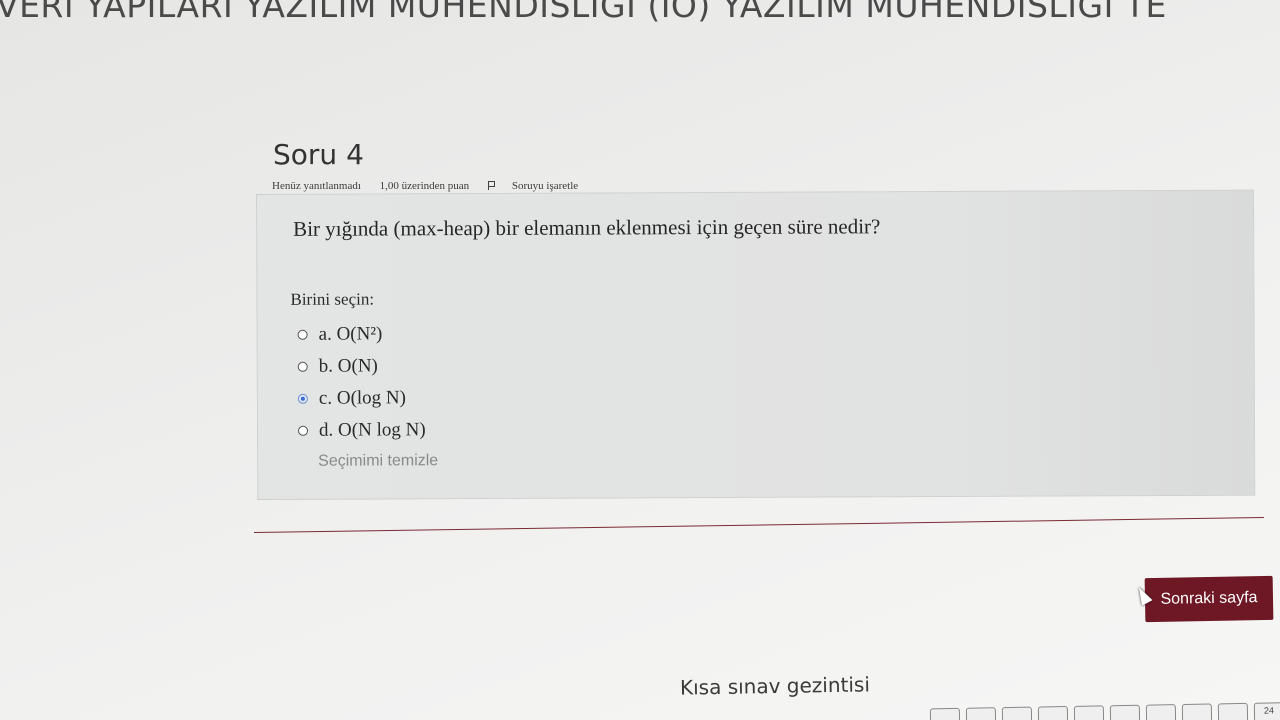  I want to click on flag-question-label: Soruyu işaretle, so click(545, 186).